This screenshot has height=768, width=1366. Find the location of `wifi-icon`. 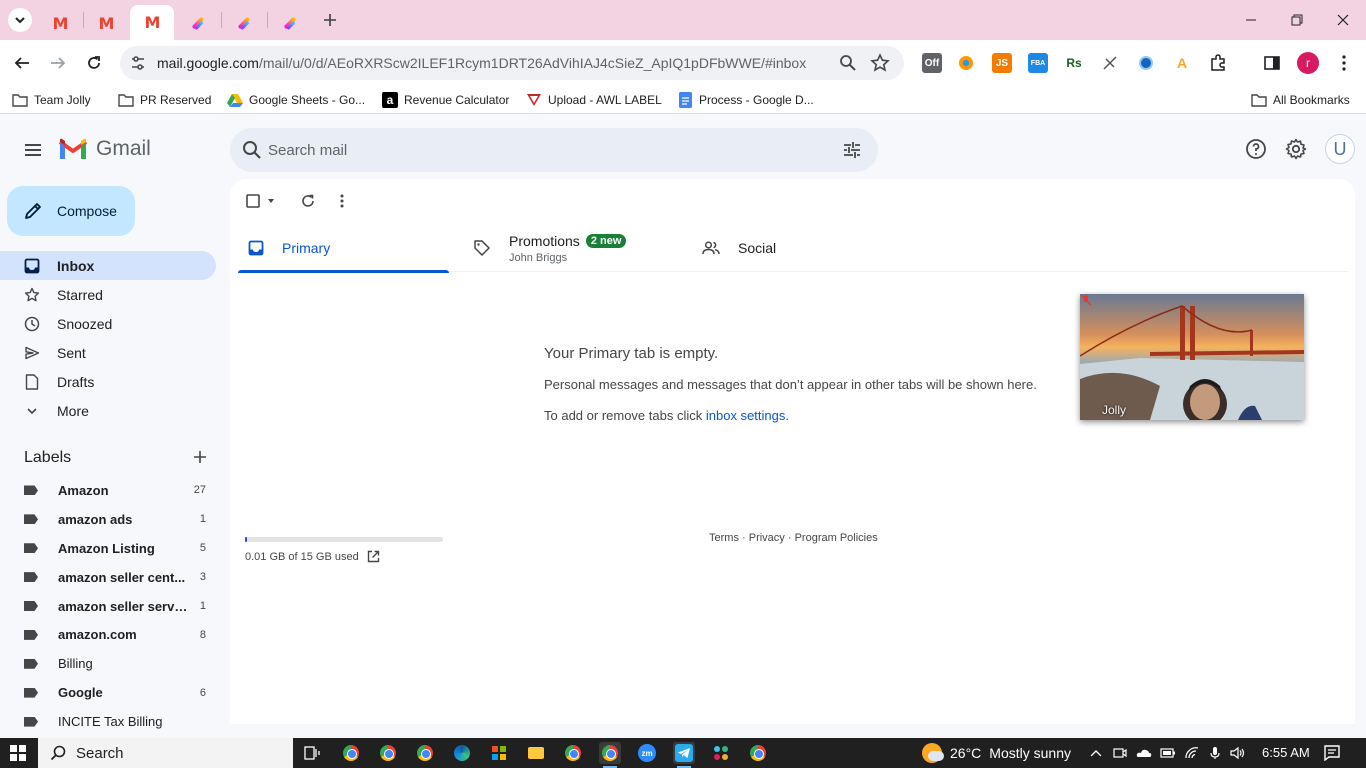

wifi-icon is located at coordinates (1192, 753).